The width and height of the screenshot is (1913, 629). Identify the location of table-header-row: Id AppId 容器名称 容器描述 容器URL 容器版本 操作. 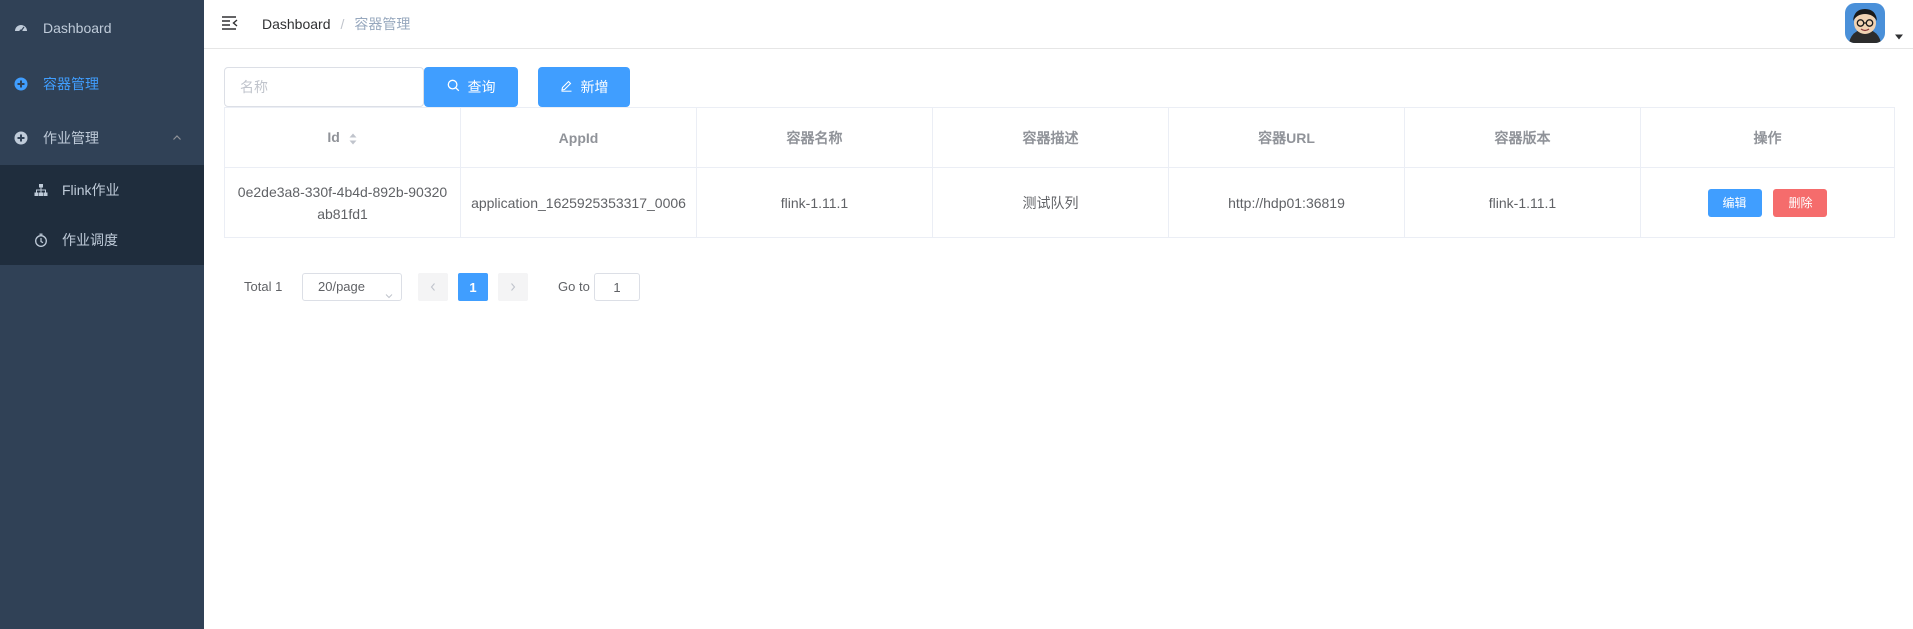
(1059, 137).